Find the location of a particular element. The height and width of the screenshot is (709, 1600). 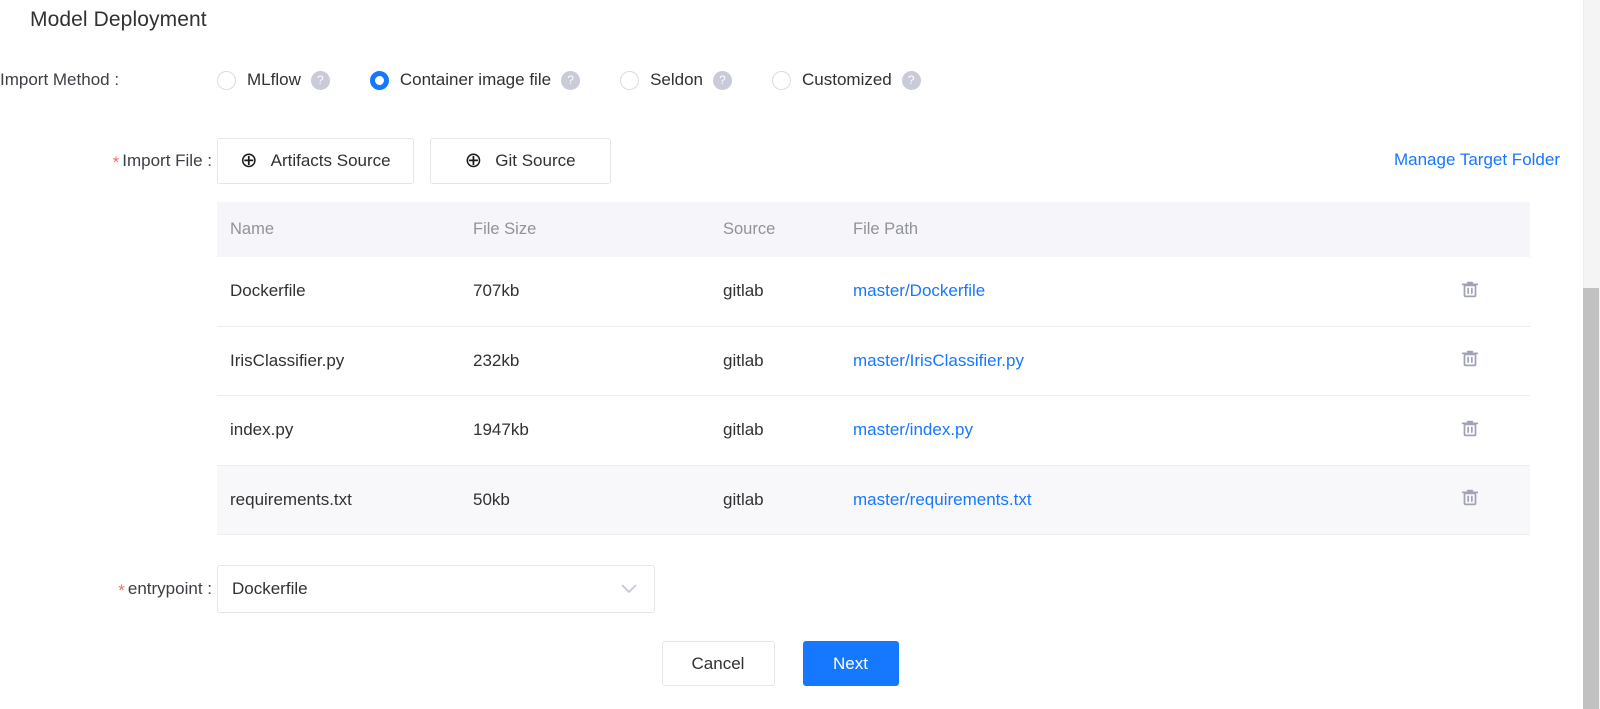

import-method-label: Import Method : is located at coordinates (60, 79).